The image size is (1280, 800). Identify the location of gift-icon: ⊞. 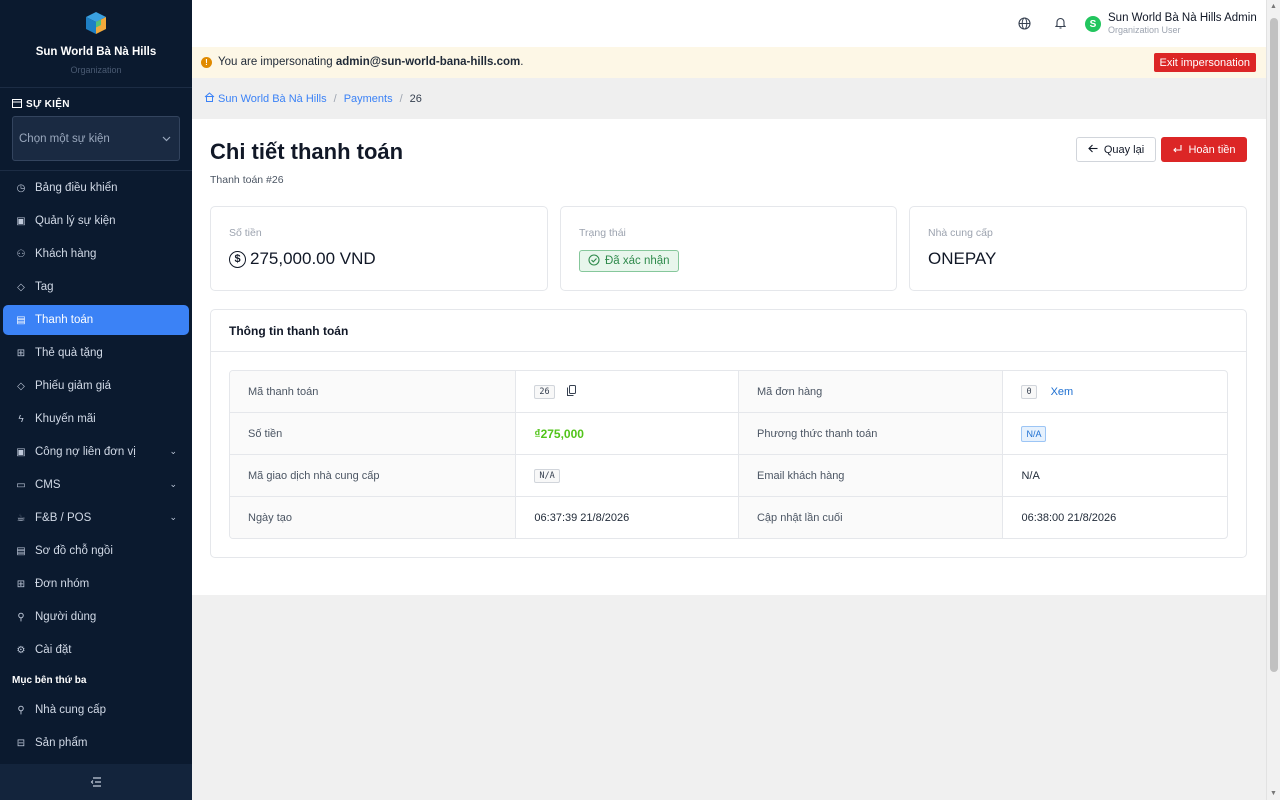
(21, 353).